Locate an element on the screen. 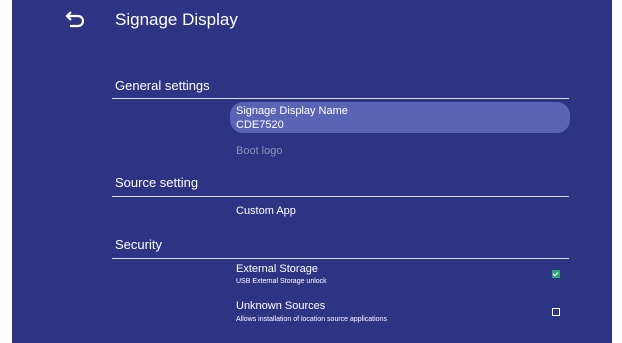  boot-logo-item: Boot logo is located at coordinates (400, 152).